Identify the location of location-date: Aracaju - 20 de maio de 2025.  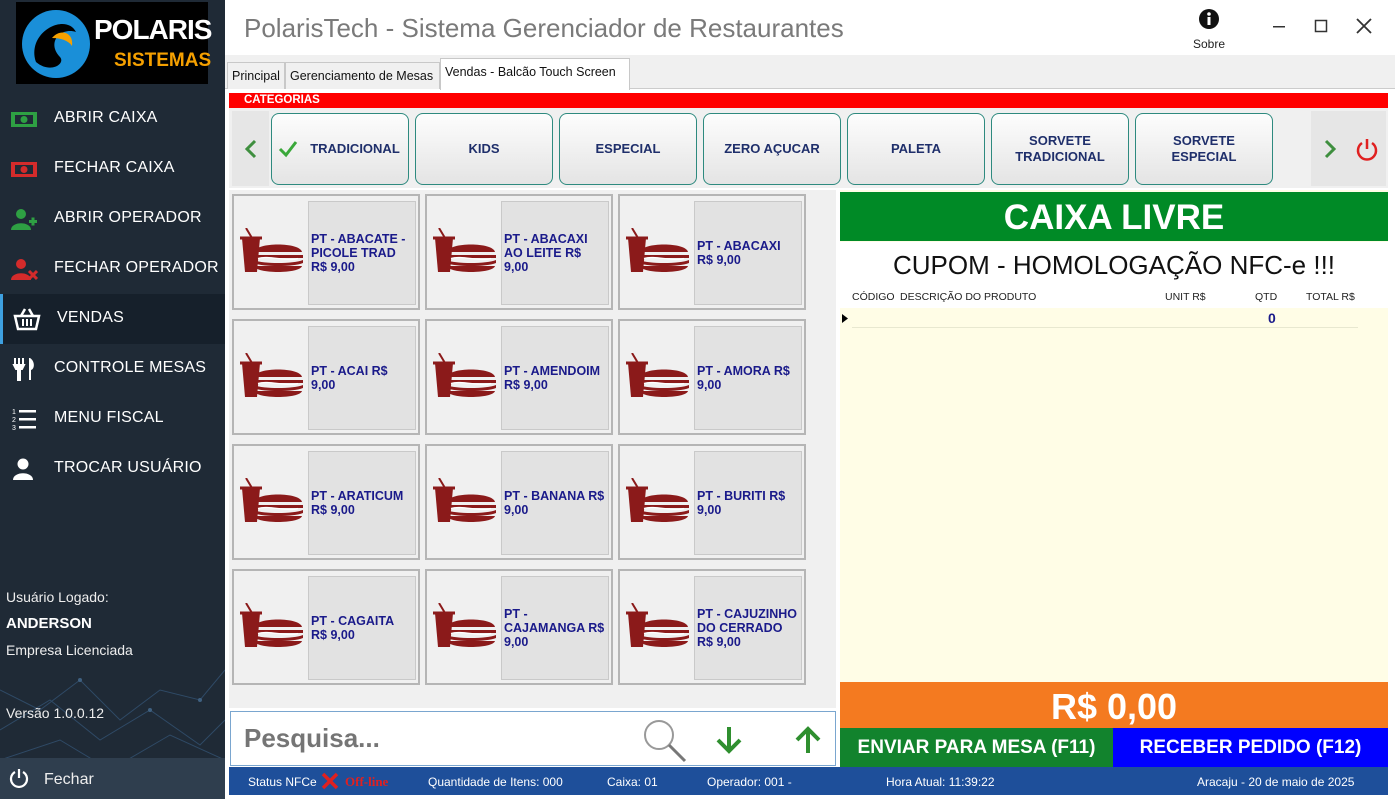
(1276, 782).